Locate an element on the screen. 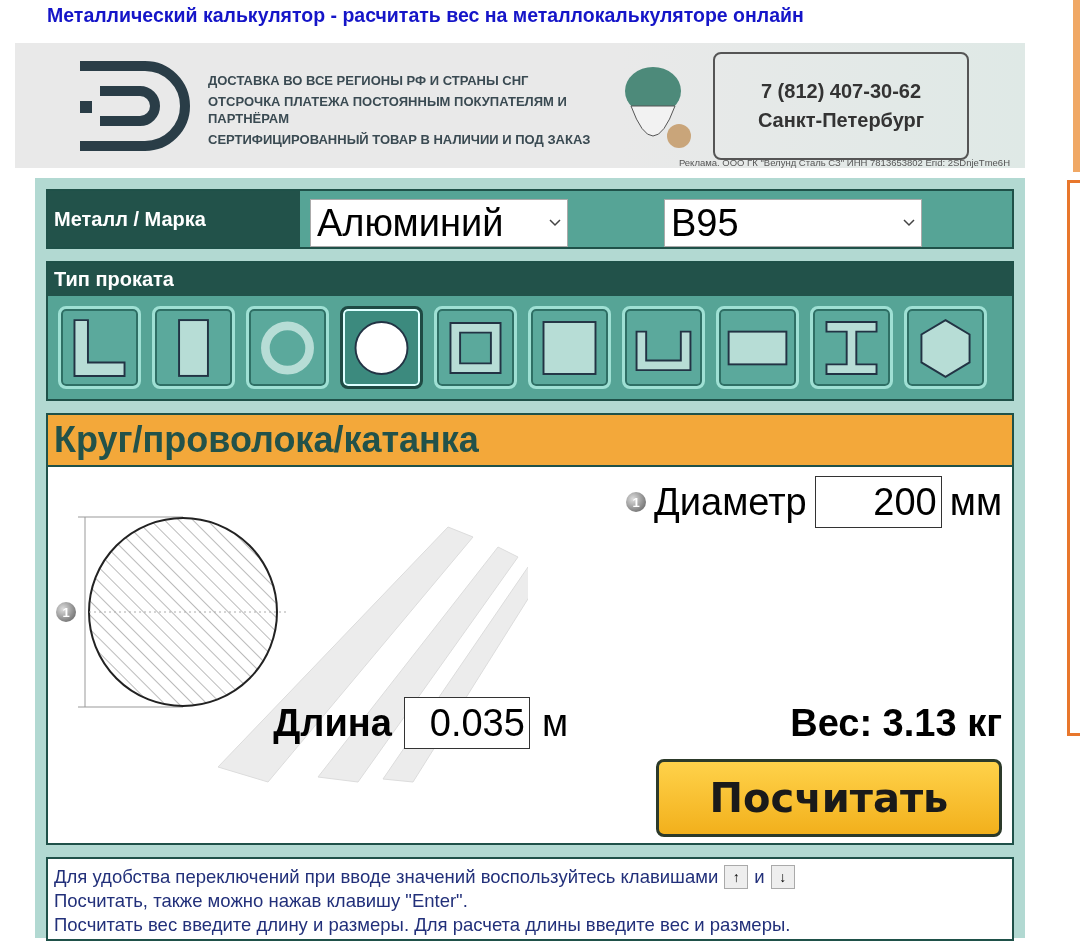 This screenshot has width=1080, height=941. help-text: Посчитать, также можно нажав клавишу "Enter". is located at coordinates (261, 901).